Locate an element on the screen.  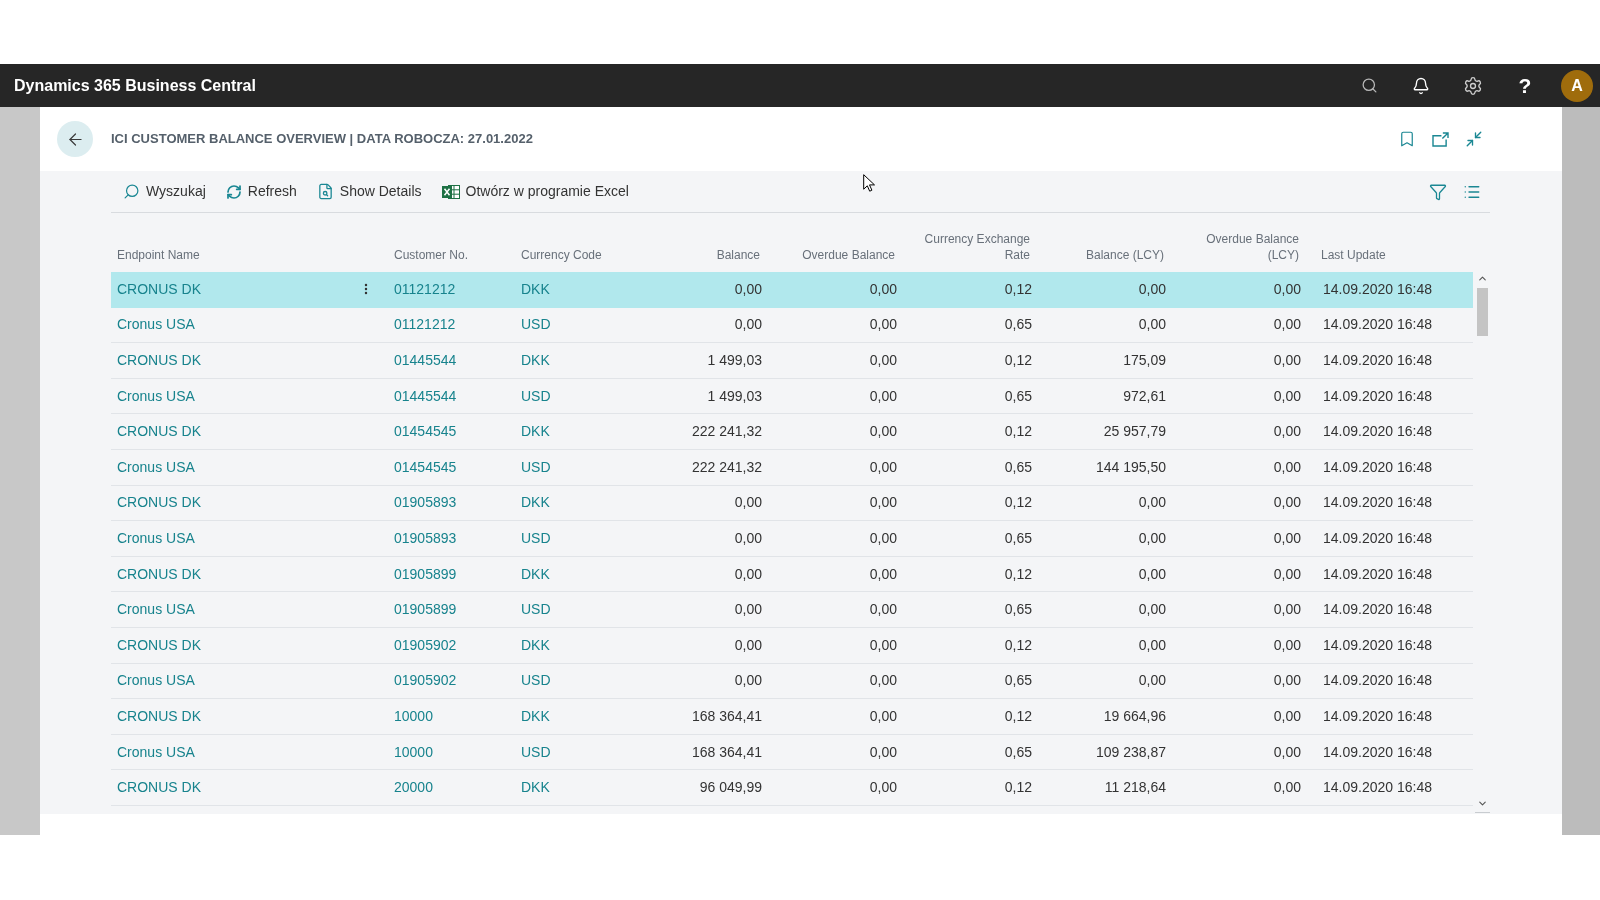
table-row: CRONUS DK 01905893 DKK 0,00 0,00 0,12 0,00 0,00 14.09.2020 16:48 is located at coordinates (792, 503).